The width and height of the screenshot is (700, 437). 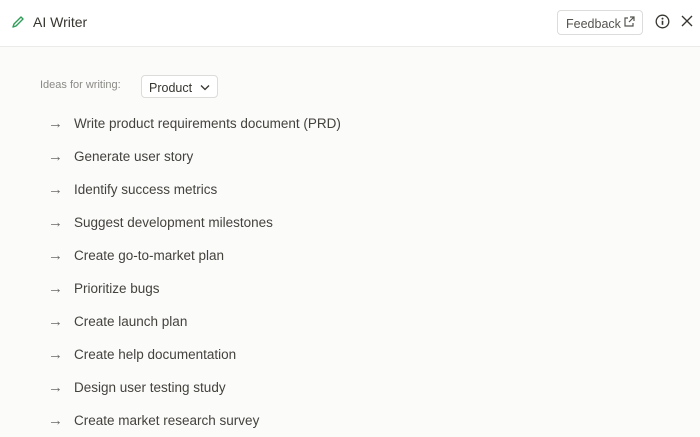 I want to click on info-icon, so click(x=662, y=21).